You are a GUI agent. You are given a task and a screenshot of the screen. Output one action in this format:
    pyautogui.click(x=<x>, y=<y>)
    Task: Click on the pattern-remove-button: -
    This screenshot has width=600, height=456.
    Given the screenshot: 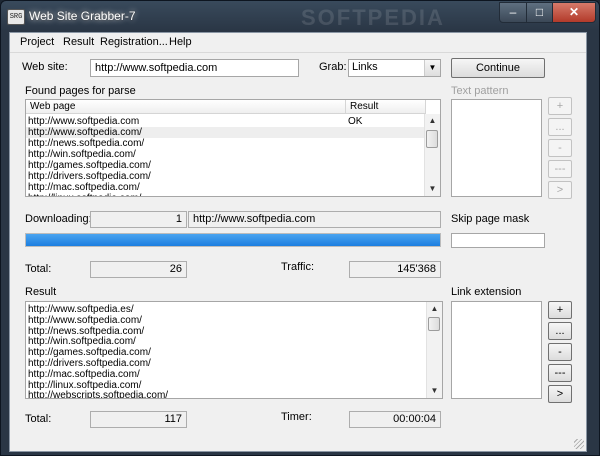 What is the action you would take?
    pyautogui.click(x=560, y=148)
    